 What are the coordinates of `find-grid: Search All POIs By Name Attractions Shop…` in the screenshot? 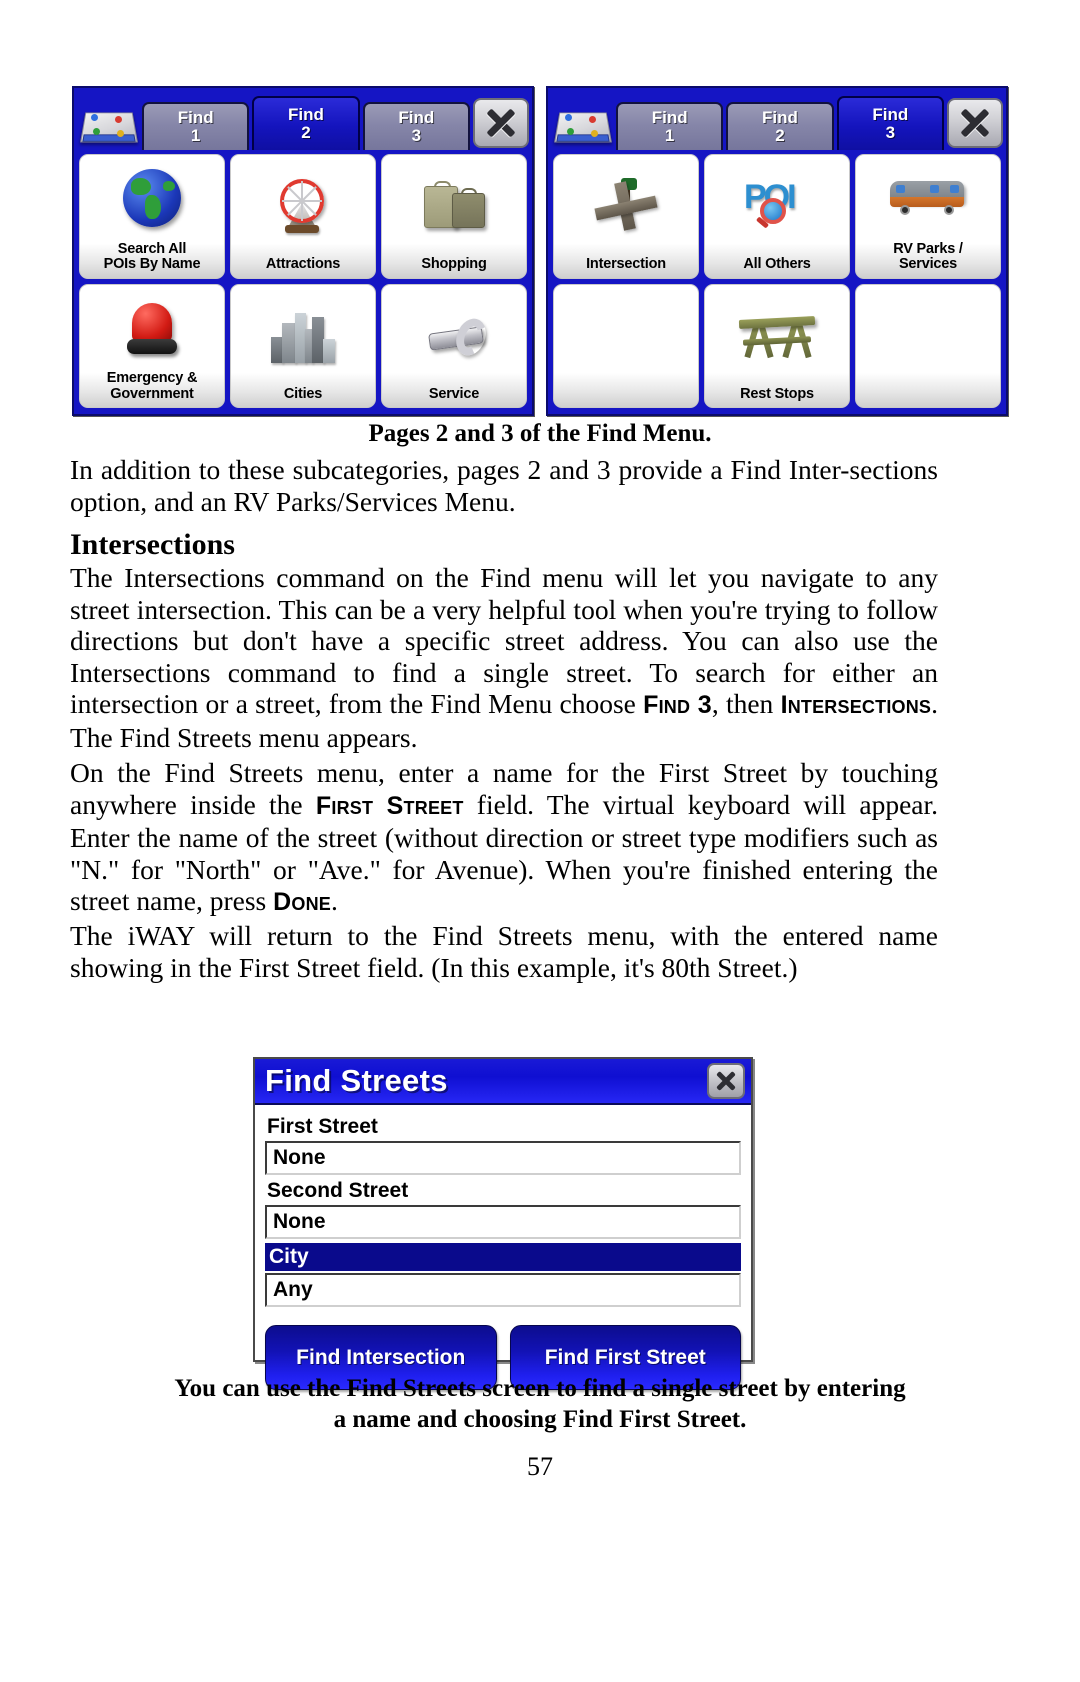 It's located at (303, 282).